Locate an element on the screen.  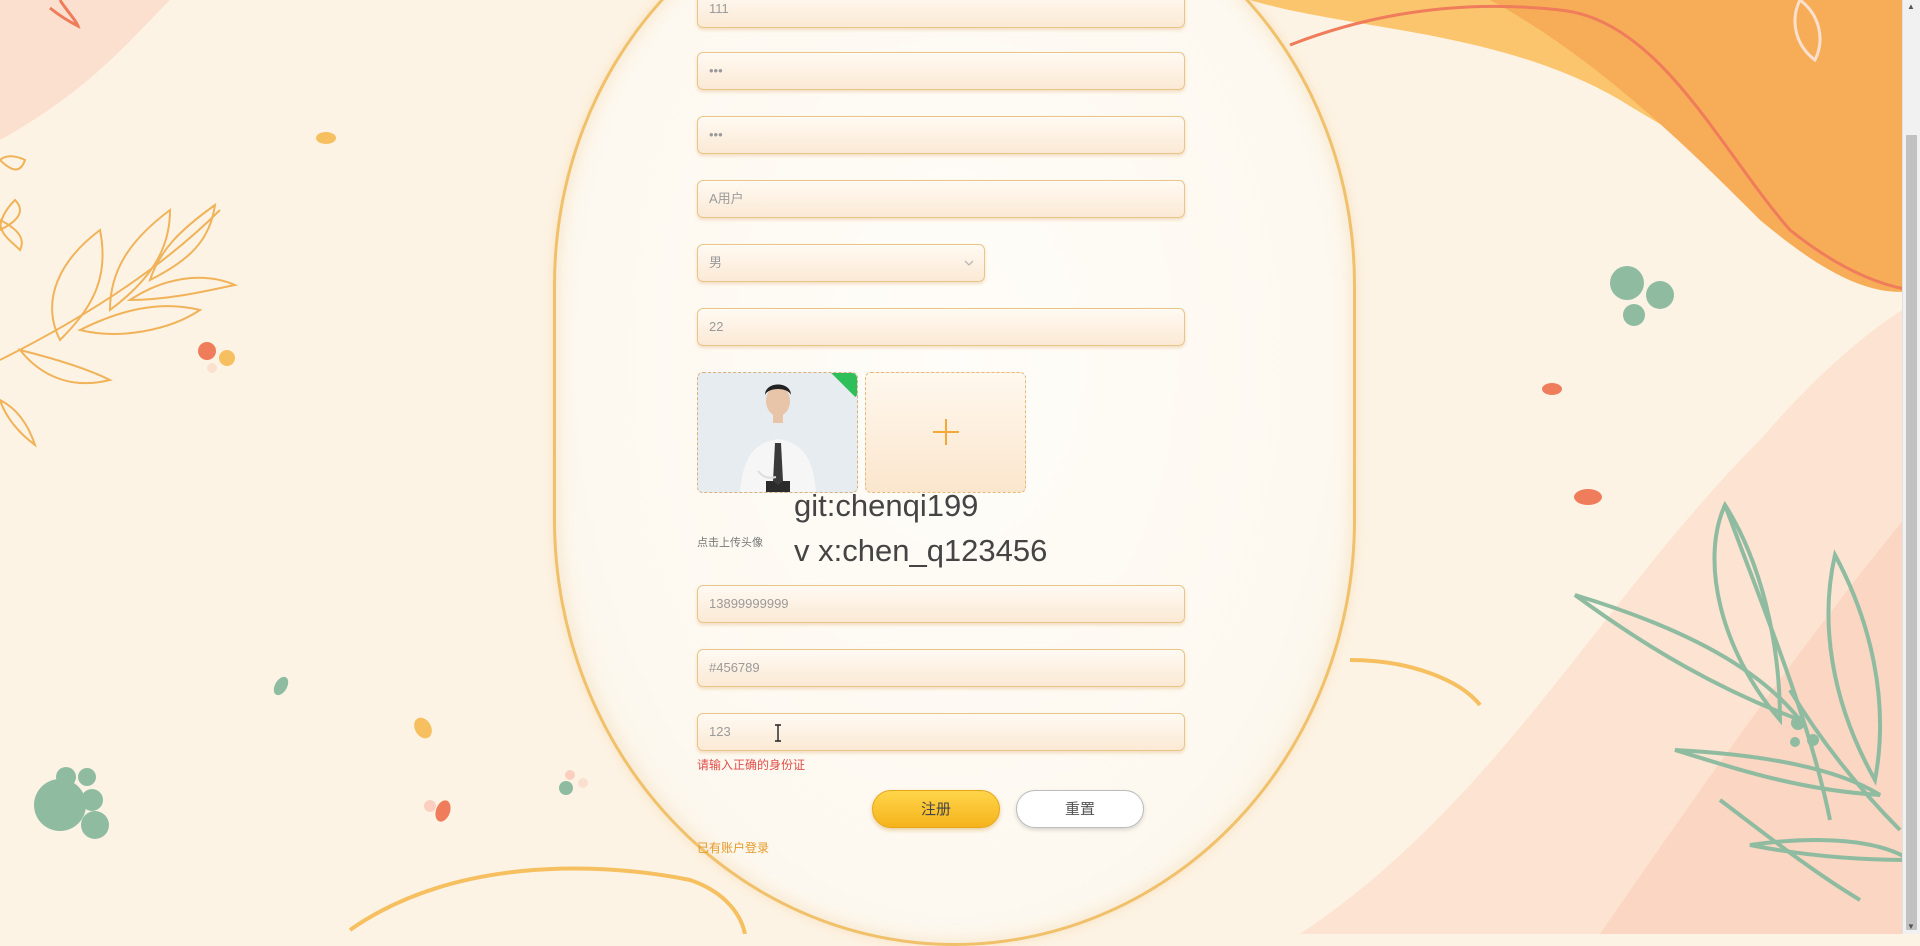
phone-input is located at coordinates (941, 603).